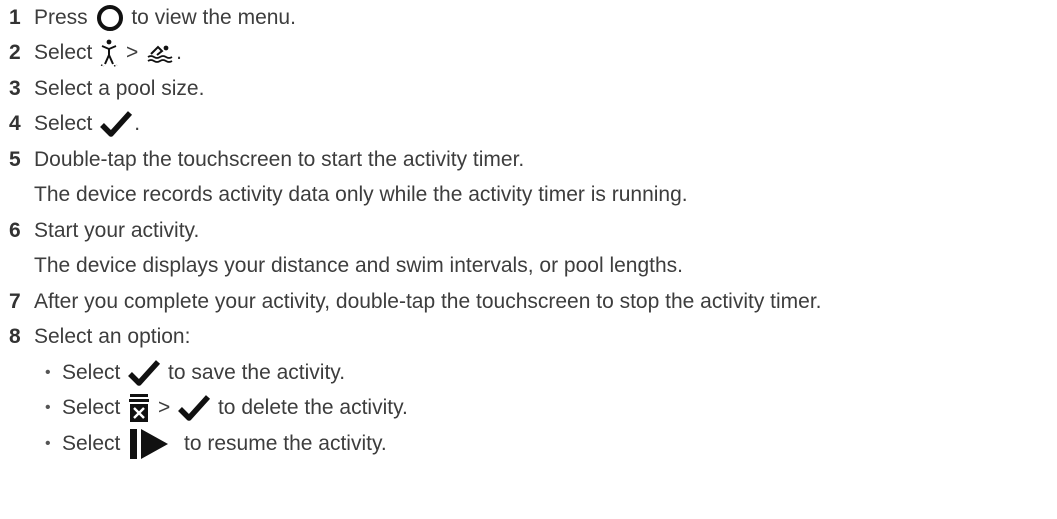 The width and height of the screenshot is (1057, 519). I want to click on instruction-text: to view the menu., so click(210, 17).